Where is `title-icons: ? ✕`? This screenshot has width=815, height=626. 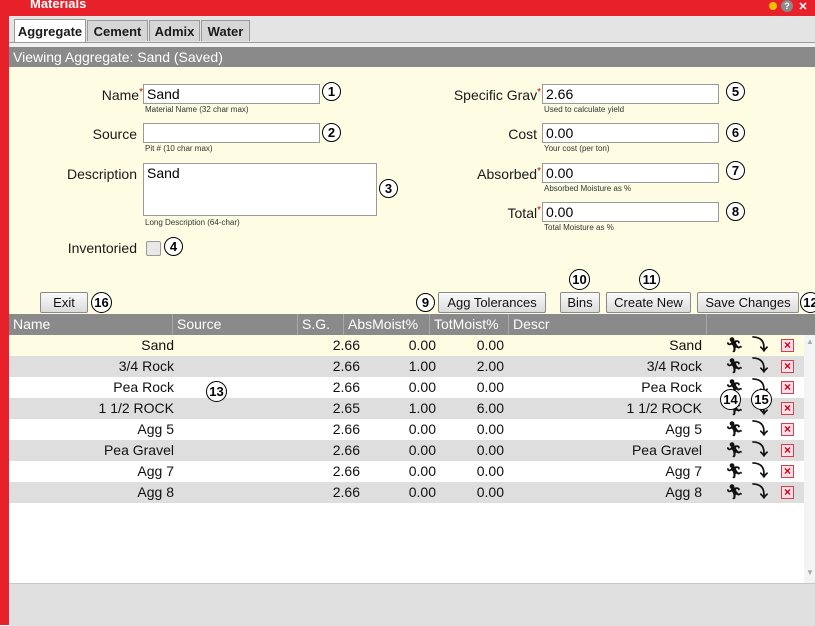
title-icons: ? ✕ is located at coordinates (789, 6).